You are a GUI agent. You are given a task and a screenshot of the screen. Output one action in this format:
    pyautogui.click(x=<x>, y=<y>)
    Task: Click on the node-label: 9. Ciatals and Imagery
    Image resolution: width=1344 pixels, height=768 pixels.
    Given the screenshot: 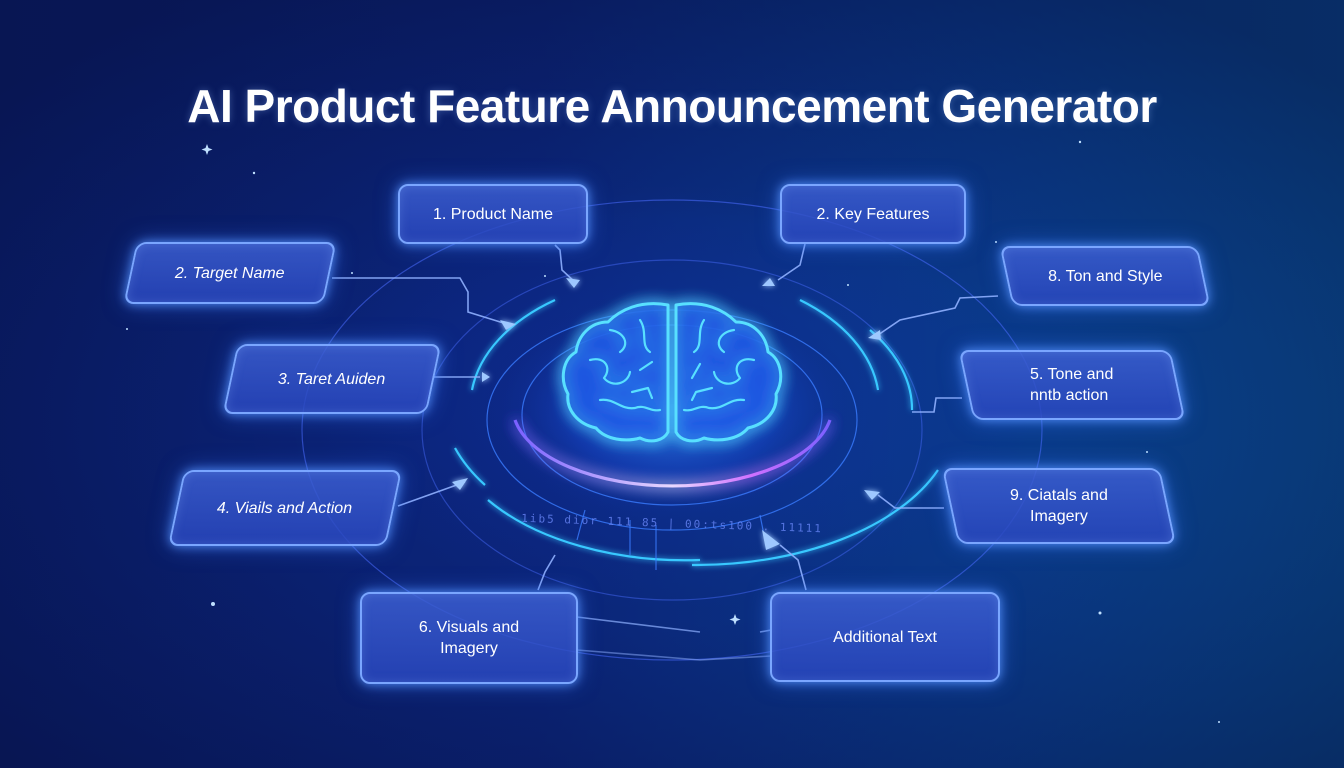 What is the action you would take?
    pyautogui.click(x=1059, y=506)
    